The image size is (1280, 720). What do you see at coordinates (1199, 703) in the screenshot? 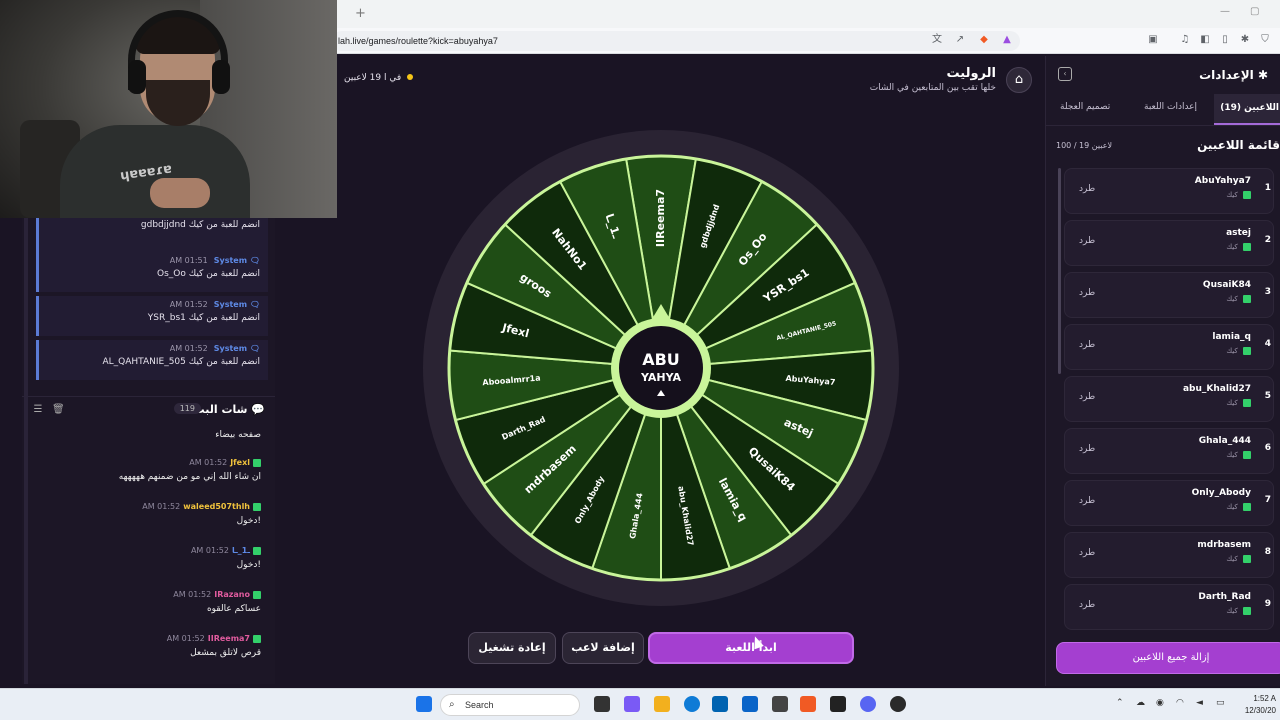
I see `volume-icon: ◄` at bounding box center [1199, 703].